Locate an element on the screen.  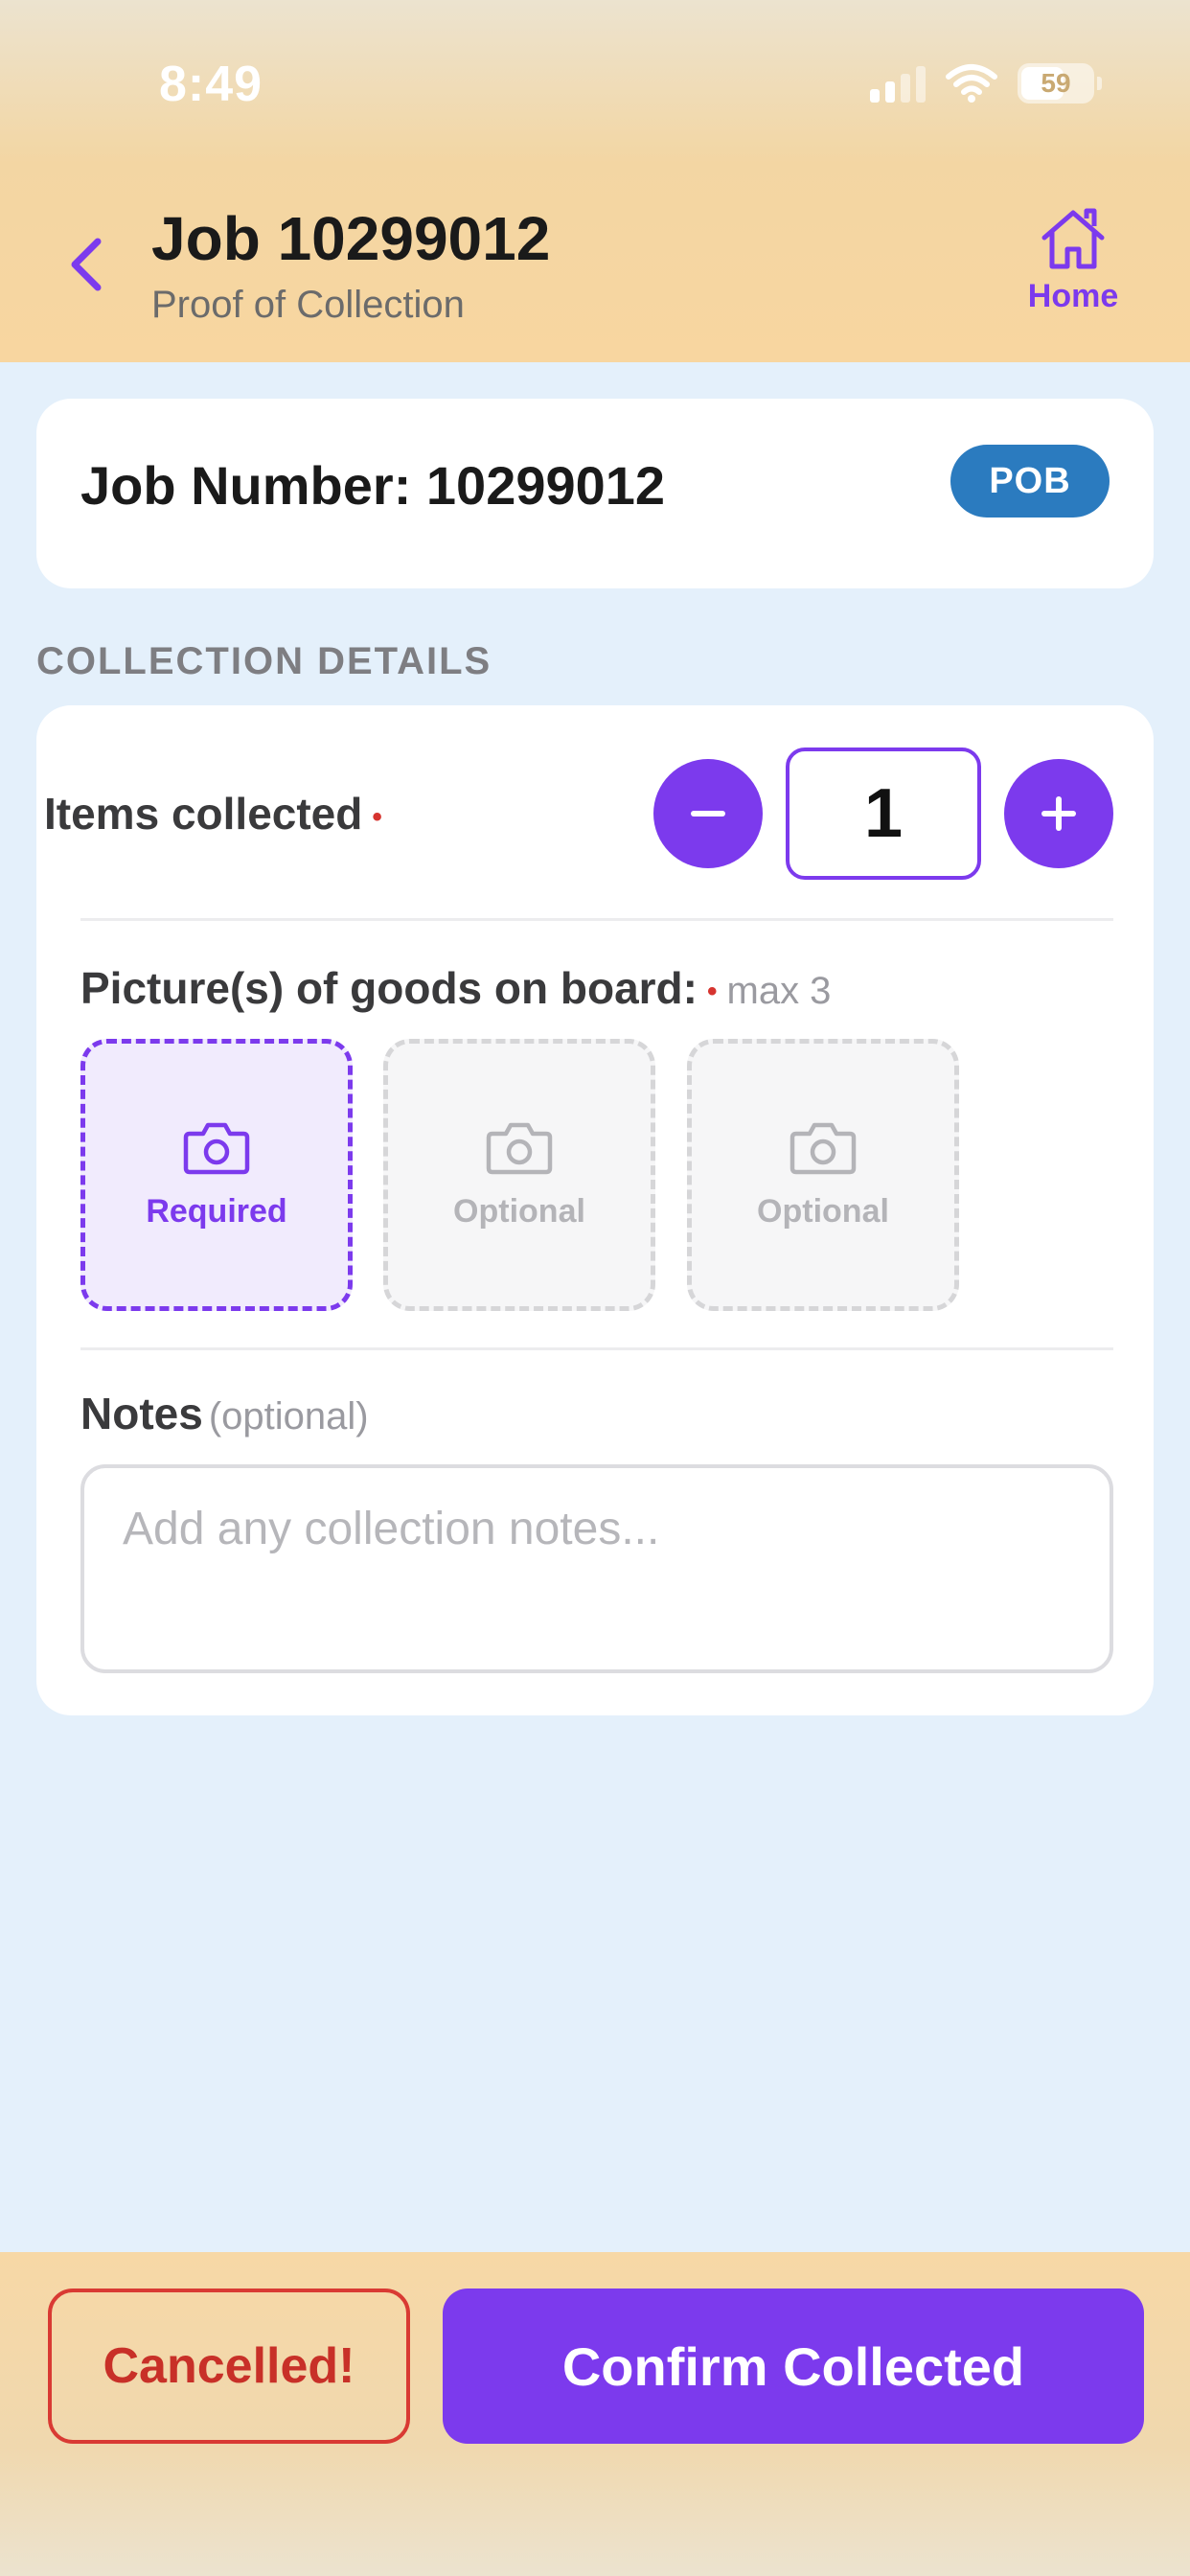
status-badge: POB is located at coordinates (1030, 481).